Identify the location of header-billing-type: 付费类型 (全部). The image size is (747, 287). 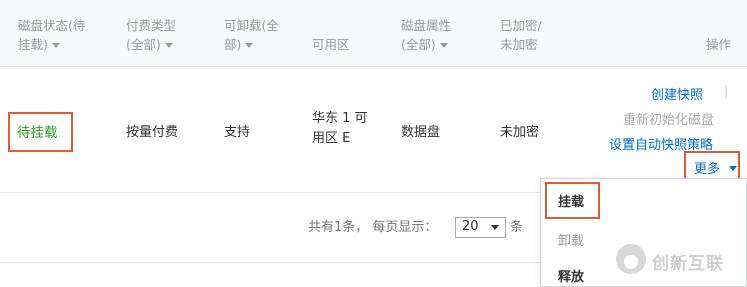
(151, 35).